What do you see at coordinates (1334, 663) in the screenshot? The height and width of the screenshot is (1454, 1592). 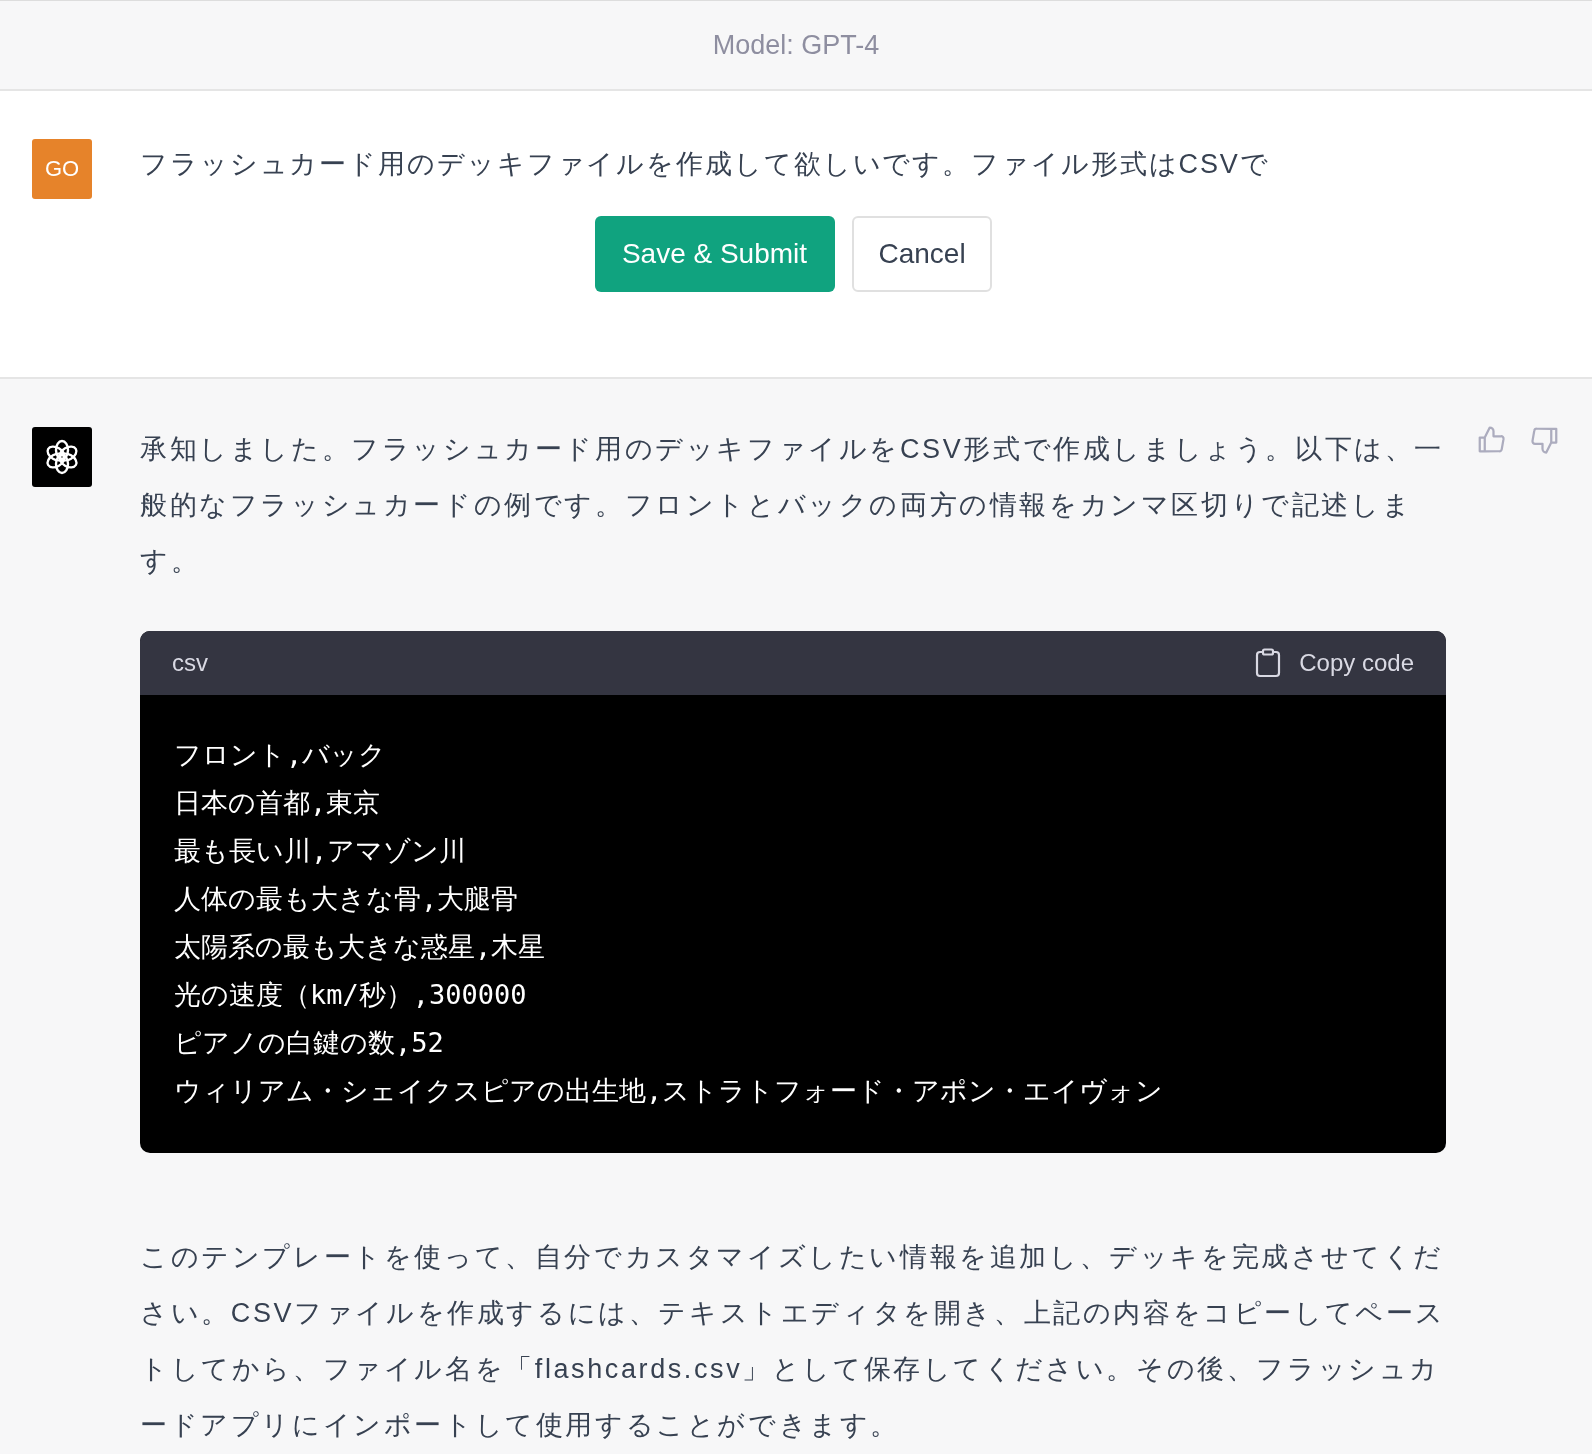 I see `copy-code-button: Copy code` at bounding box center [1334, 663].